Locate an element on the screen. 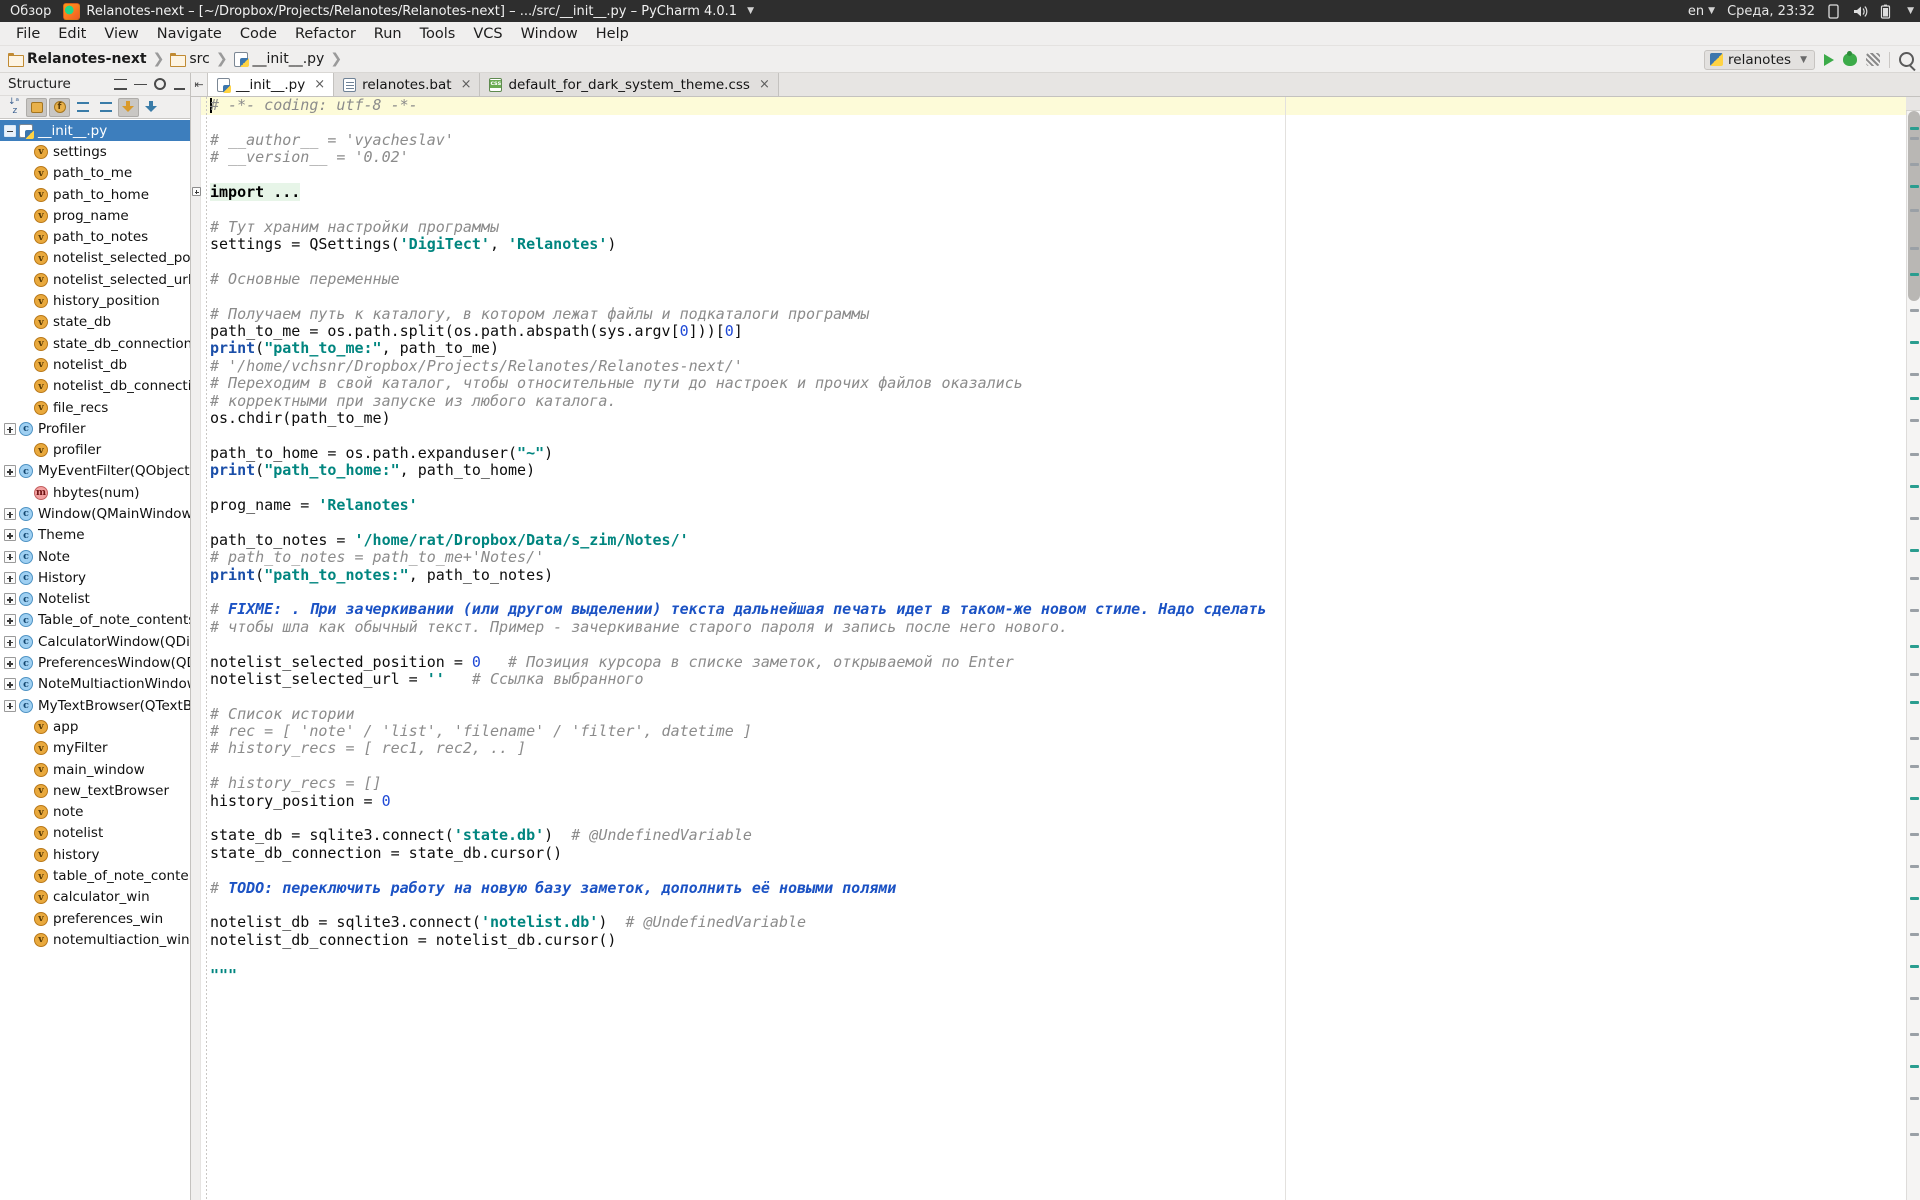  close-icon: × is located at coordinates (466, 84).